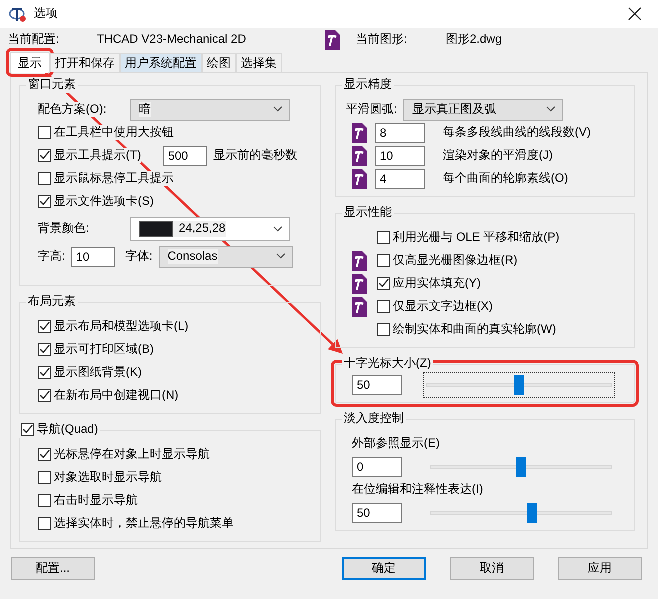 The height and width of the screenshot is (599, 658). What do you see at coordinates (90, 156) in the screenshot?
I see `checkbox: 显示工具提示(T)` at bounding box center [90, 156].